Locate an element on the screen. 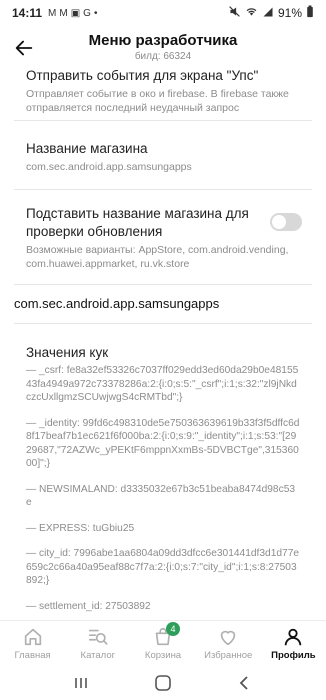 This screenshot has width=326, height=700. heart-icon is located at coordinates (228, 637).